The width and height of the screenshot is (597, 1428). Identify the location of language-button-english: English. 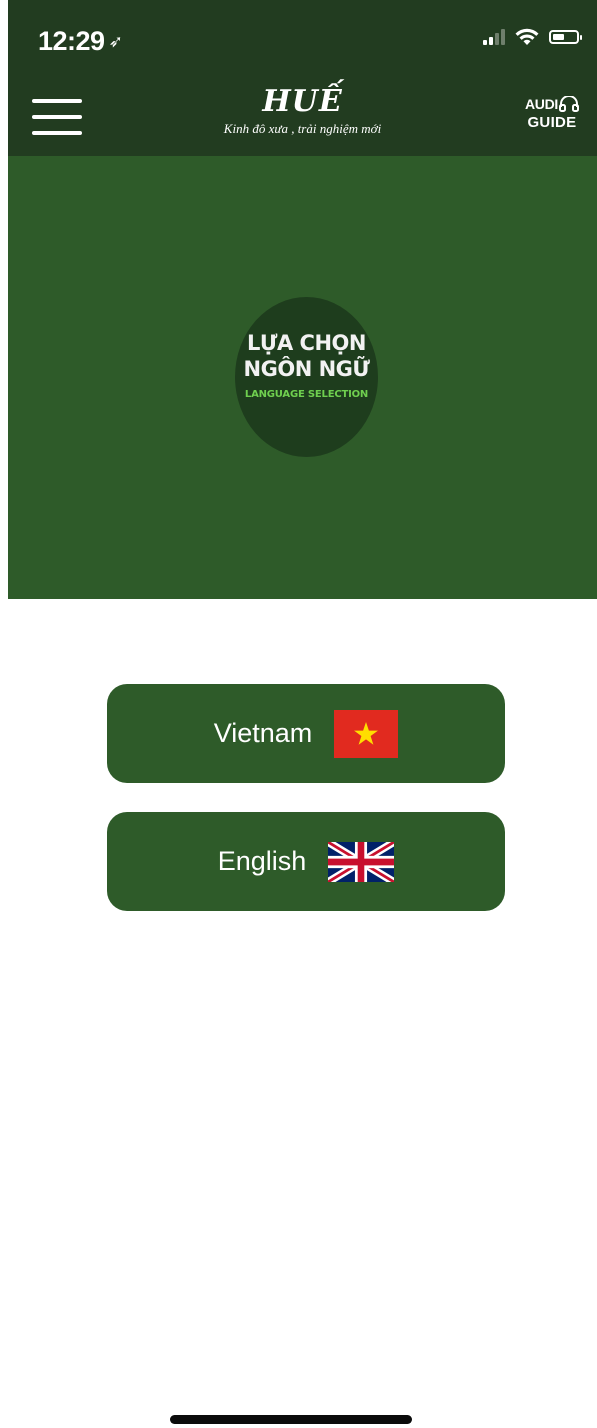
(306, 861).